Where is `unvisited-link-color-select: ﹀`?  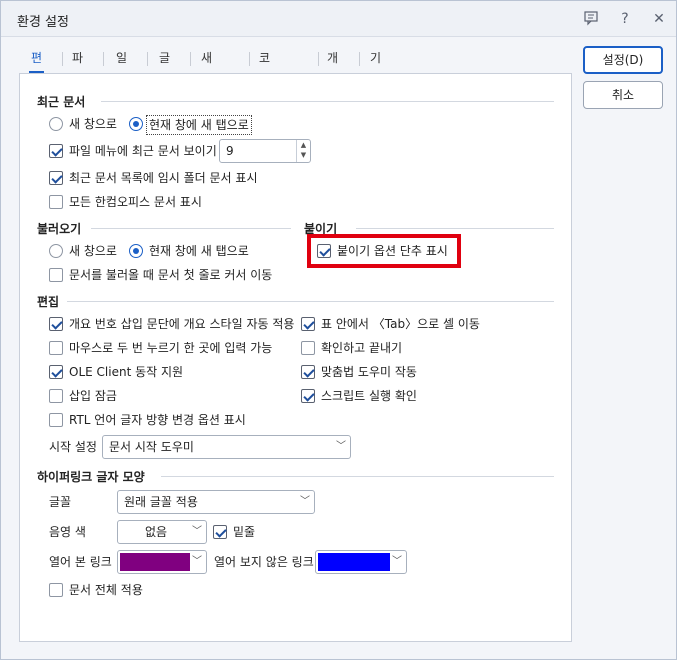
unvisited-link-color-select: ﹀ is located at coordinates (361, 562).